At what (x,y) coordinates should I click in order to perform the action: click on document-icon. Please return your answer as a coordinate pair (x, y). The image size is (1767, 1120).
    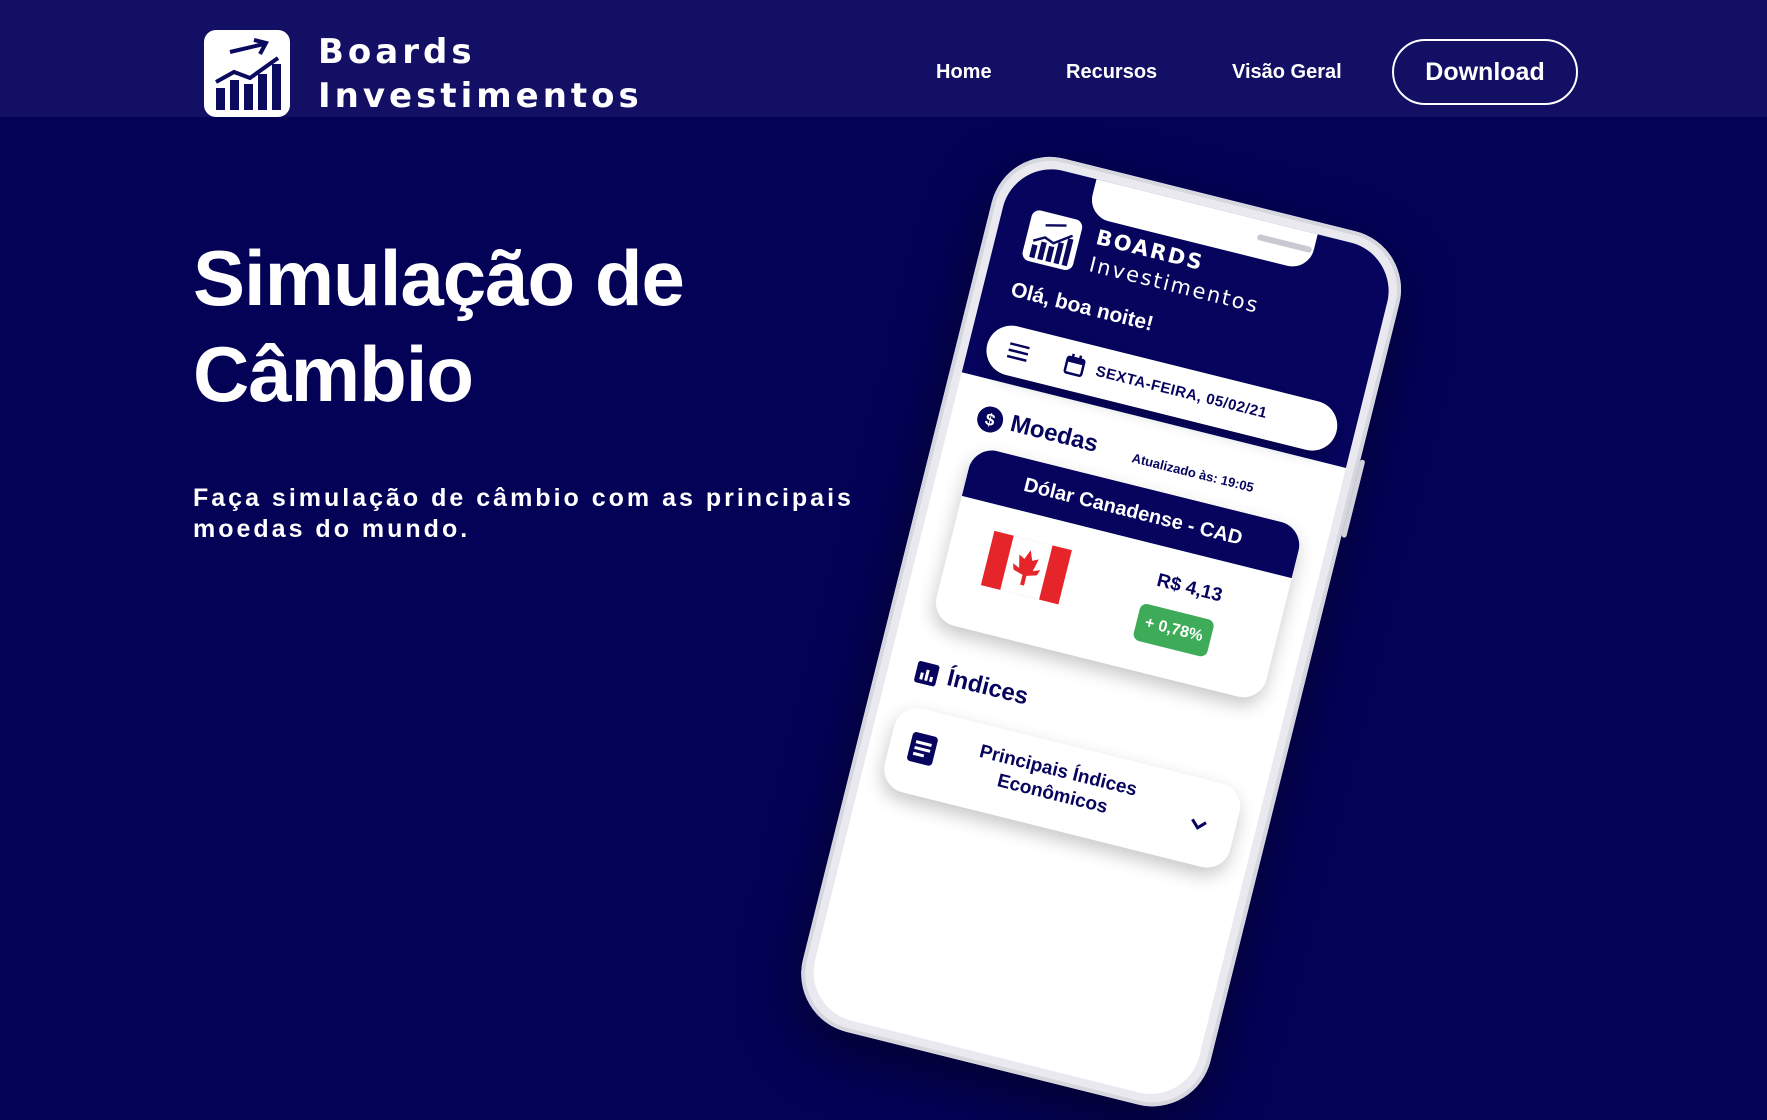
    Looking at the image, I should click on (922, 749).